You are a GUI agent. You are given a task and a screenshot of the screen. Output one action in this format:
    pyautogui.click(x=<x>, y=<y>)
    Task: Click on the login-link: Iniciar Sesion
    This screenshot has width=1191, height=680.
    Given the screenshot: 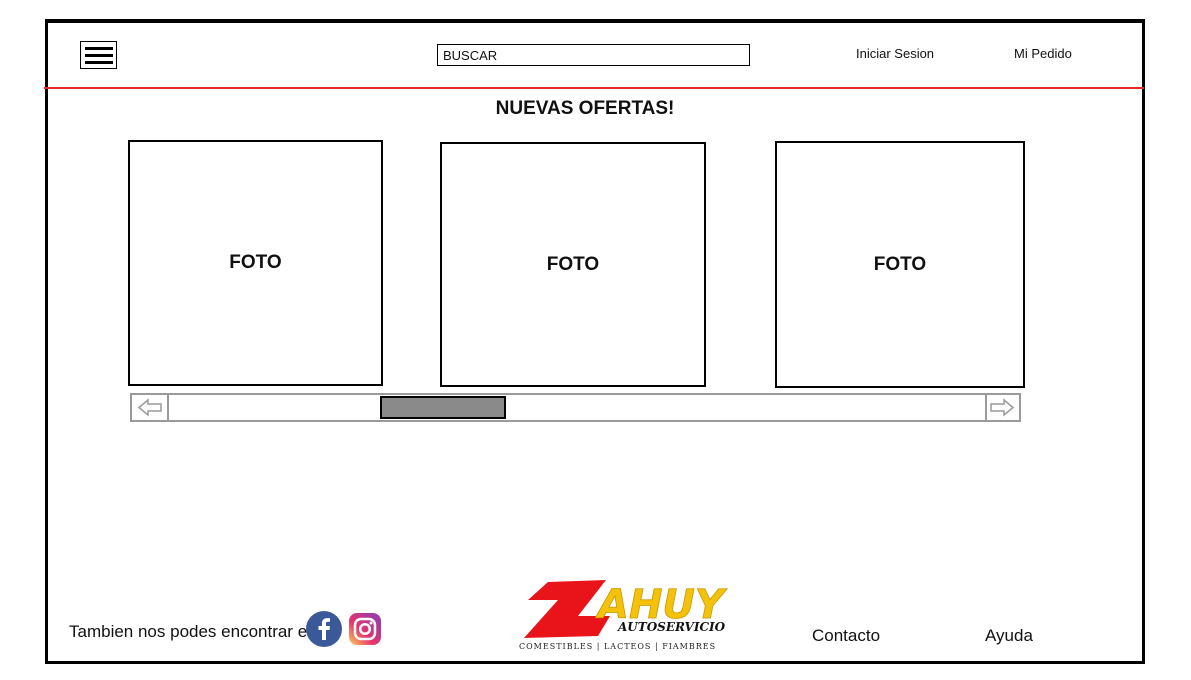 What is the action you would take?
    pyautogui.click(x=895, y=53)
    